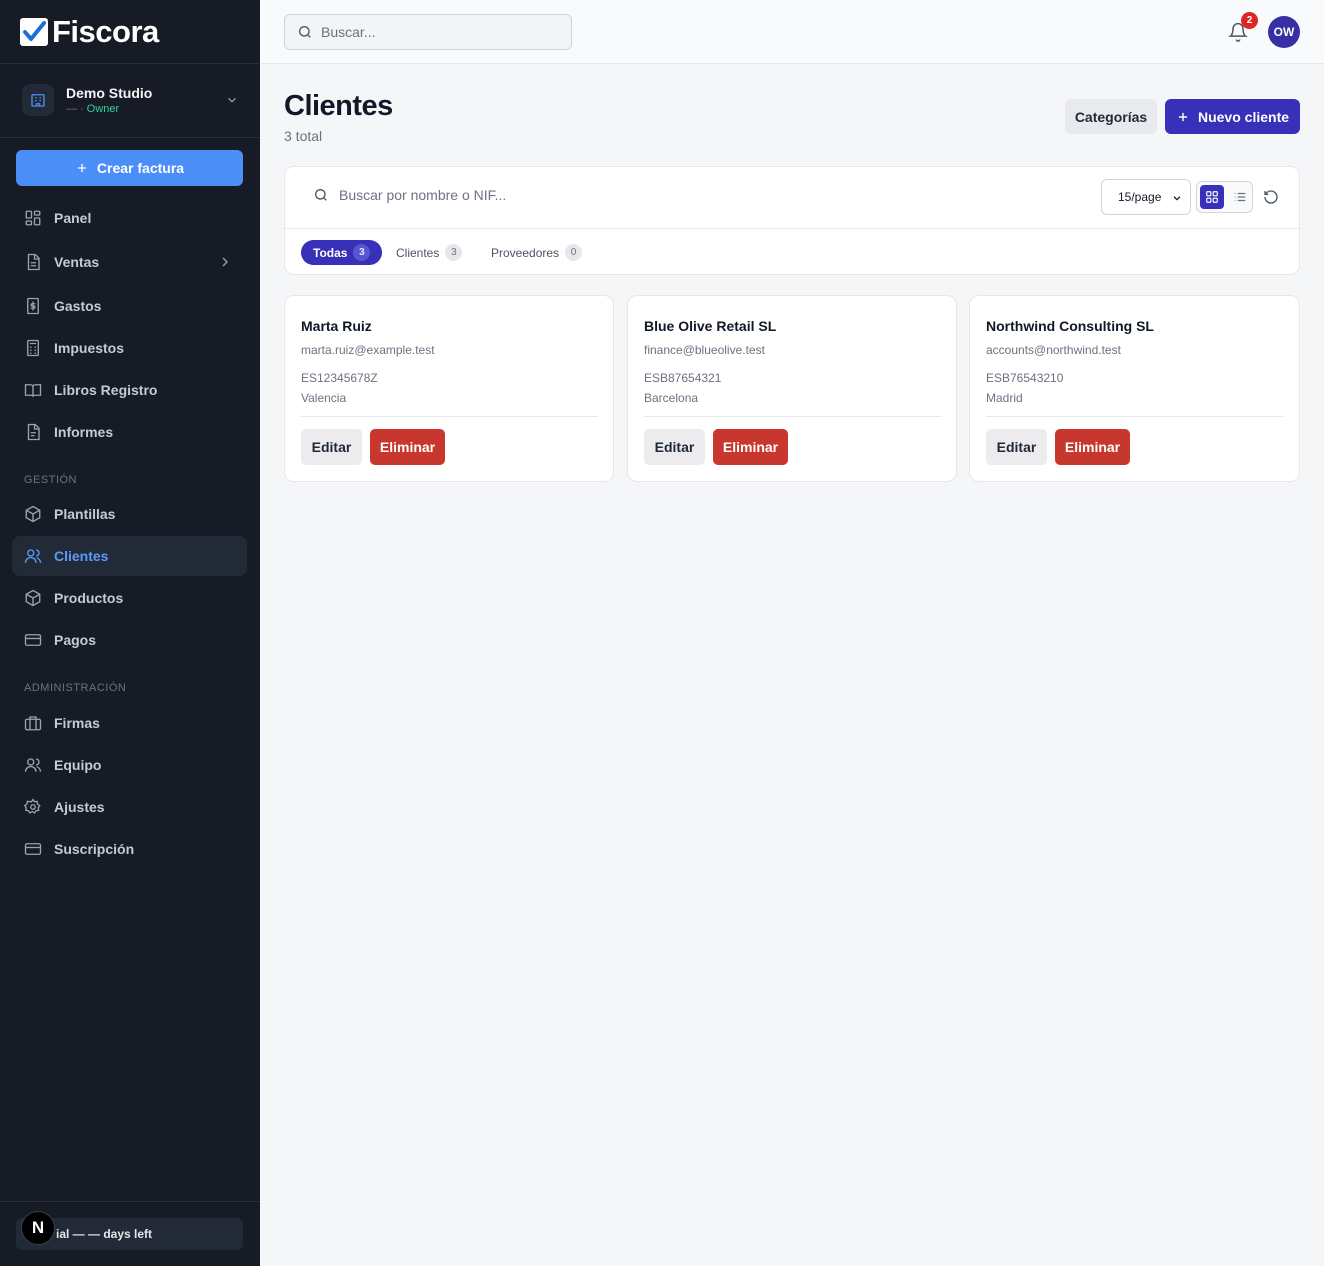 This screenshot has height=1266, width=1324. What do you see at coordinates (33, 262) in the screenshot?
I see `document-icon` at bounding box center [33, 262].